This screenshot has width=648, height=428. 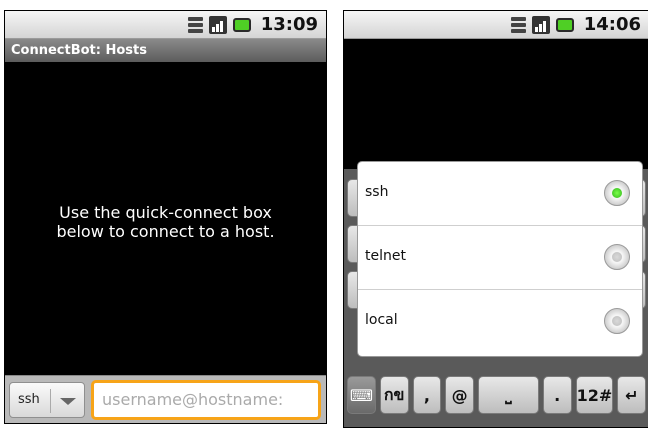 I want to click on symbols-key: 12#, so click(x=594, y=395).